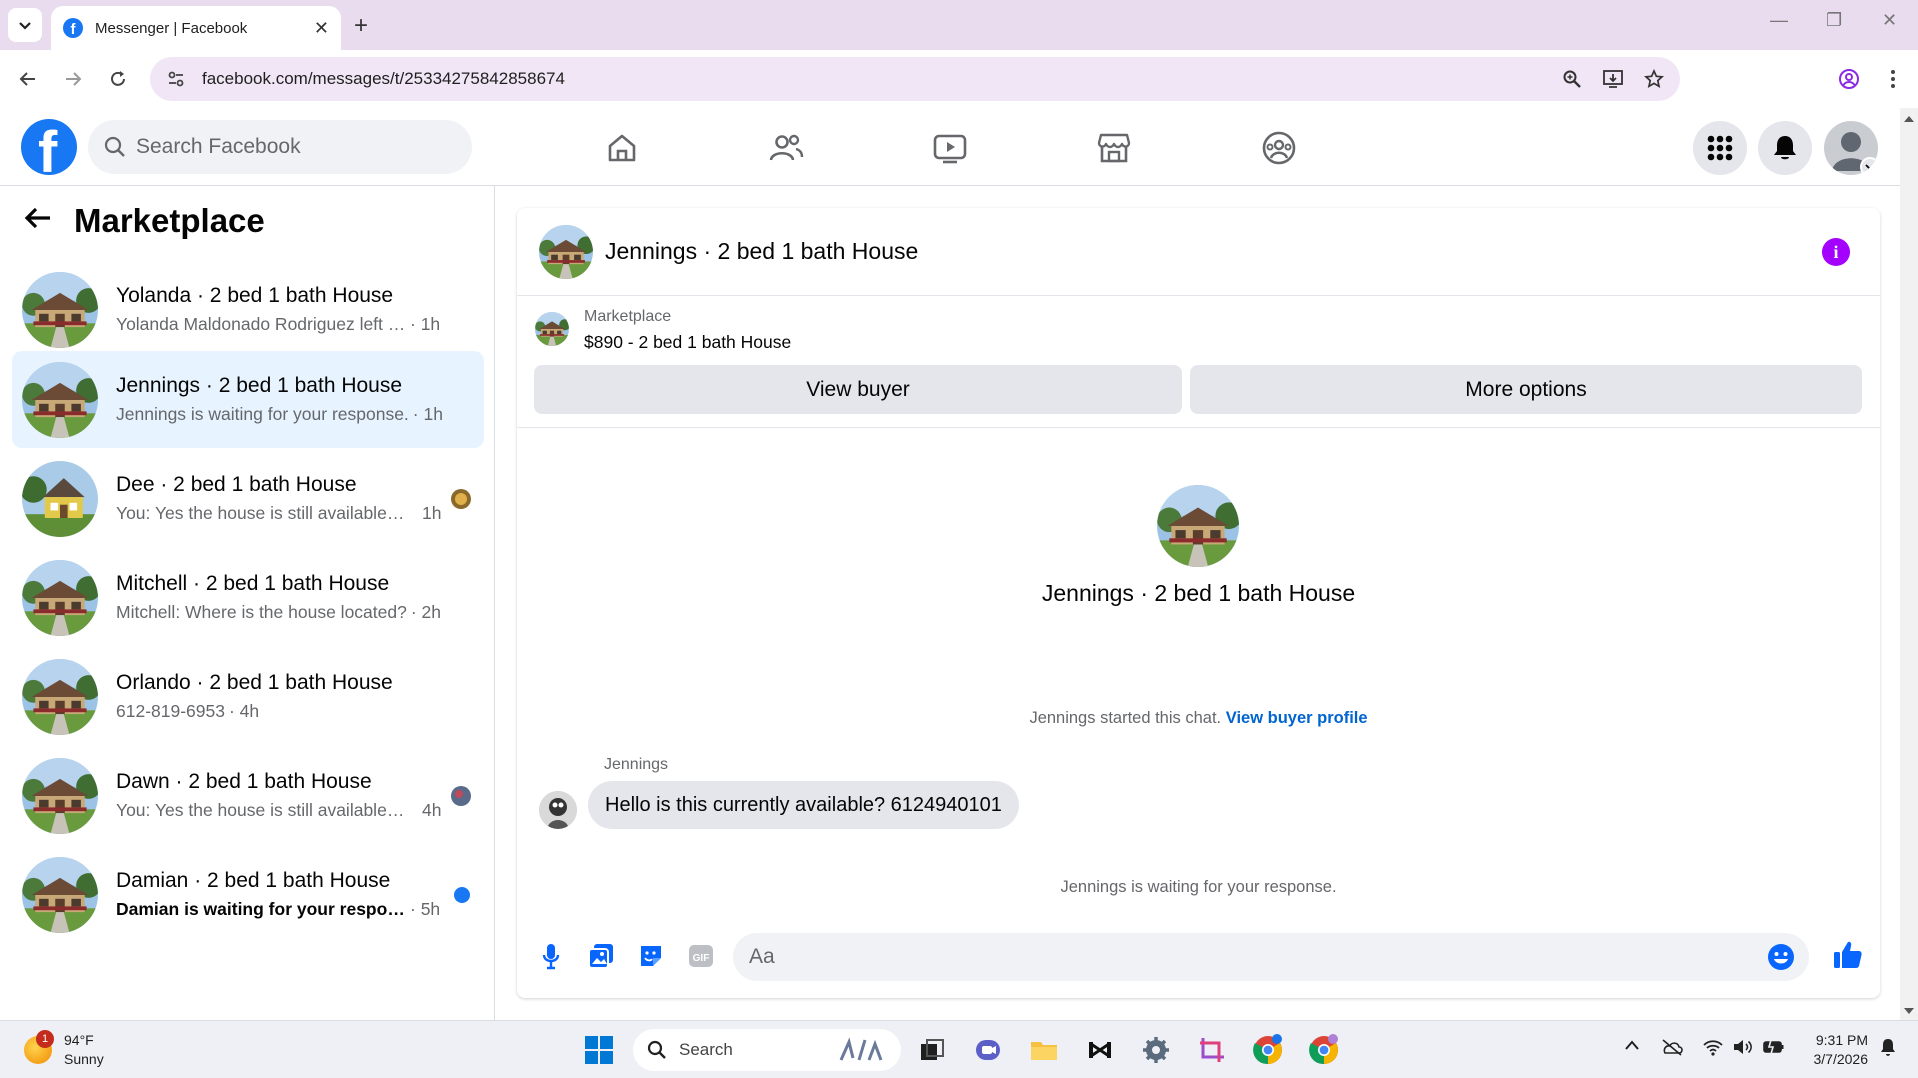 The width and height of the screenshot is (1918, 1078). I want to click on install-app-icon, so click(1613, 79).